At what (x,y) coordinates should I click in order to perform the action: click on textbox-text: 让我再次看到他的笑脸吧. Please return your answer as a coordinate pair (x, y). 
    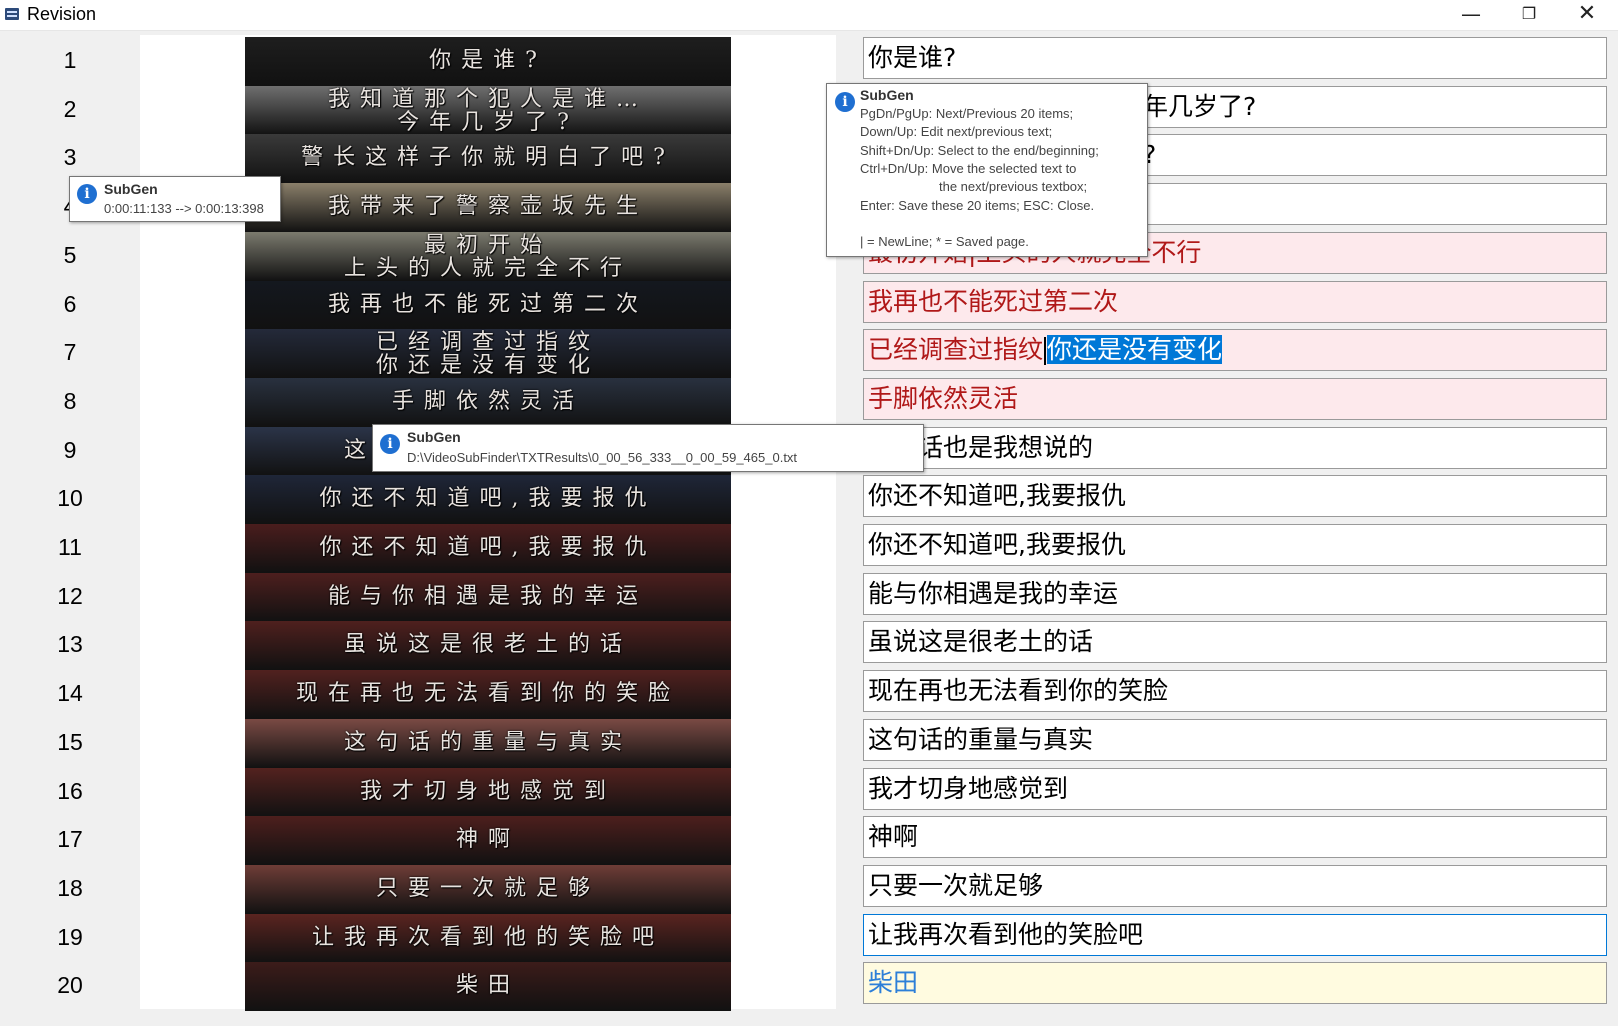
    Looking at the image, I should click on (1006, 934).